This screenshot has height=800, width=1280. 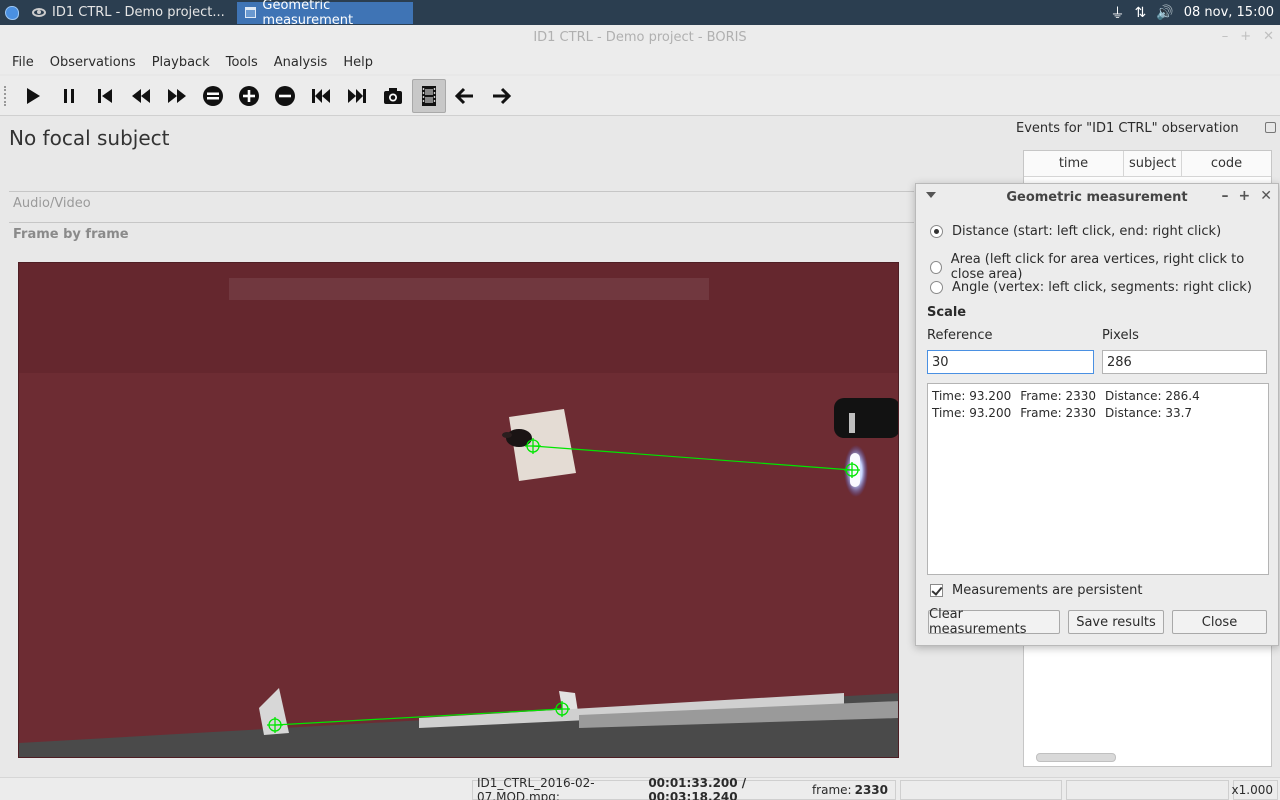 I want to click on film-icon, so click(x=429, y=95).